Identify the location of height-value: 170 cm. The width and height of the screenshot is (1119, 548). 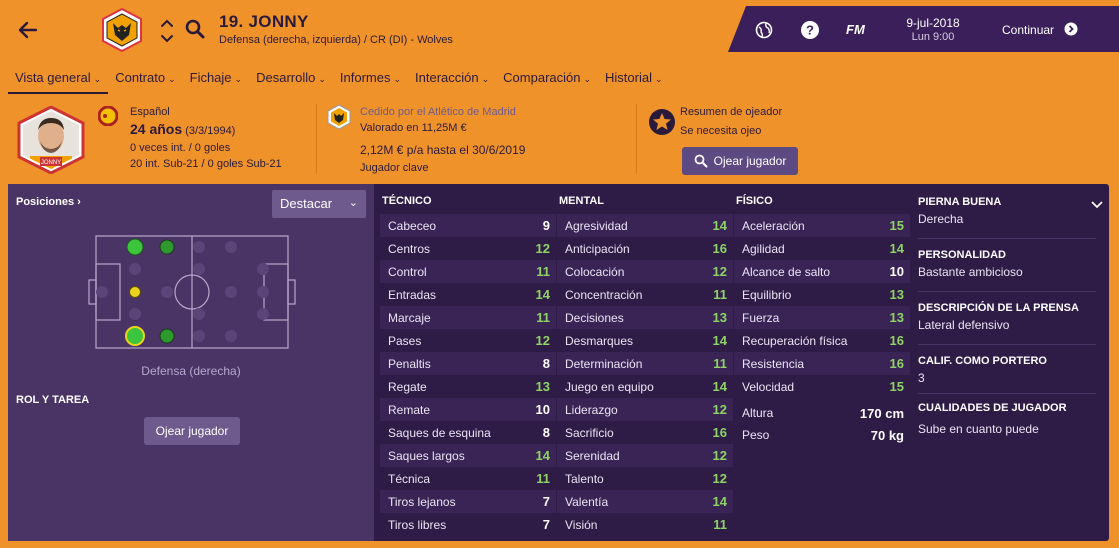
(881, 413).